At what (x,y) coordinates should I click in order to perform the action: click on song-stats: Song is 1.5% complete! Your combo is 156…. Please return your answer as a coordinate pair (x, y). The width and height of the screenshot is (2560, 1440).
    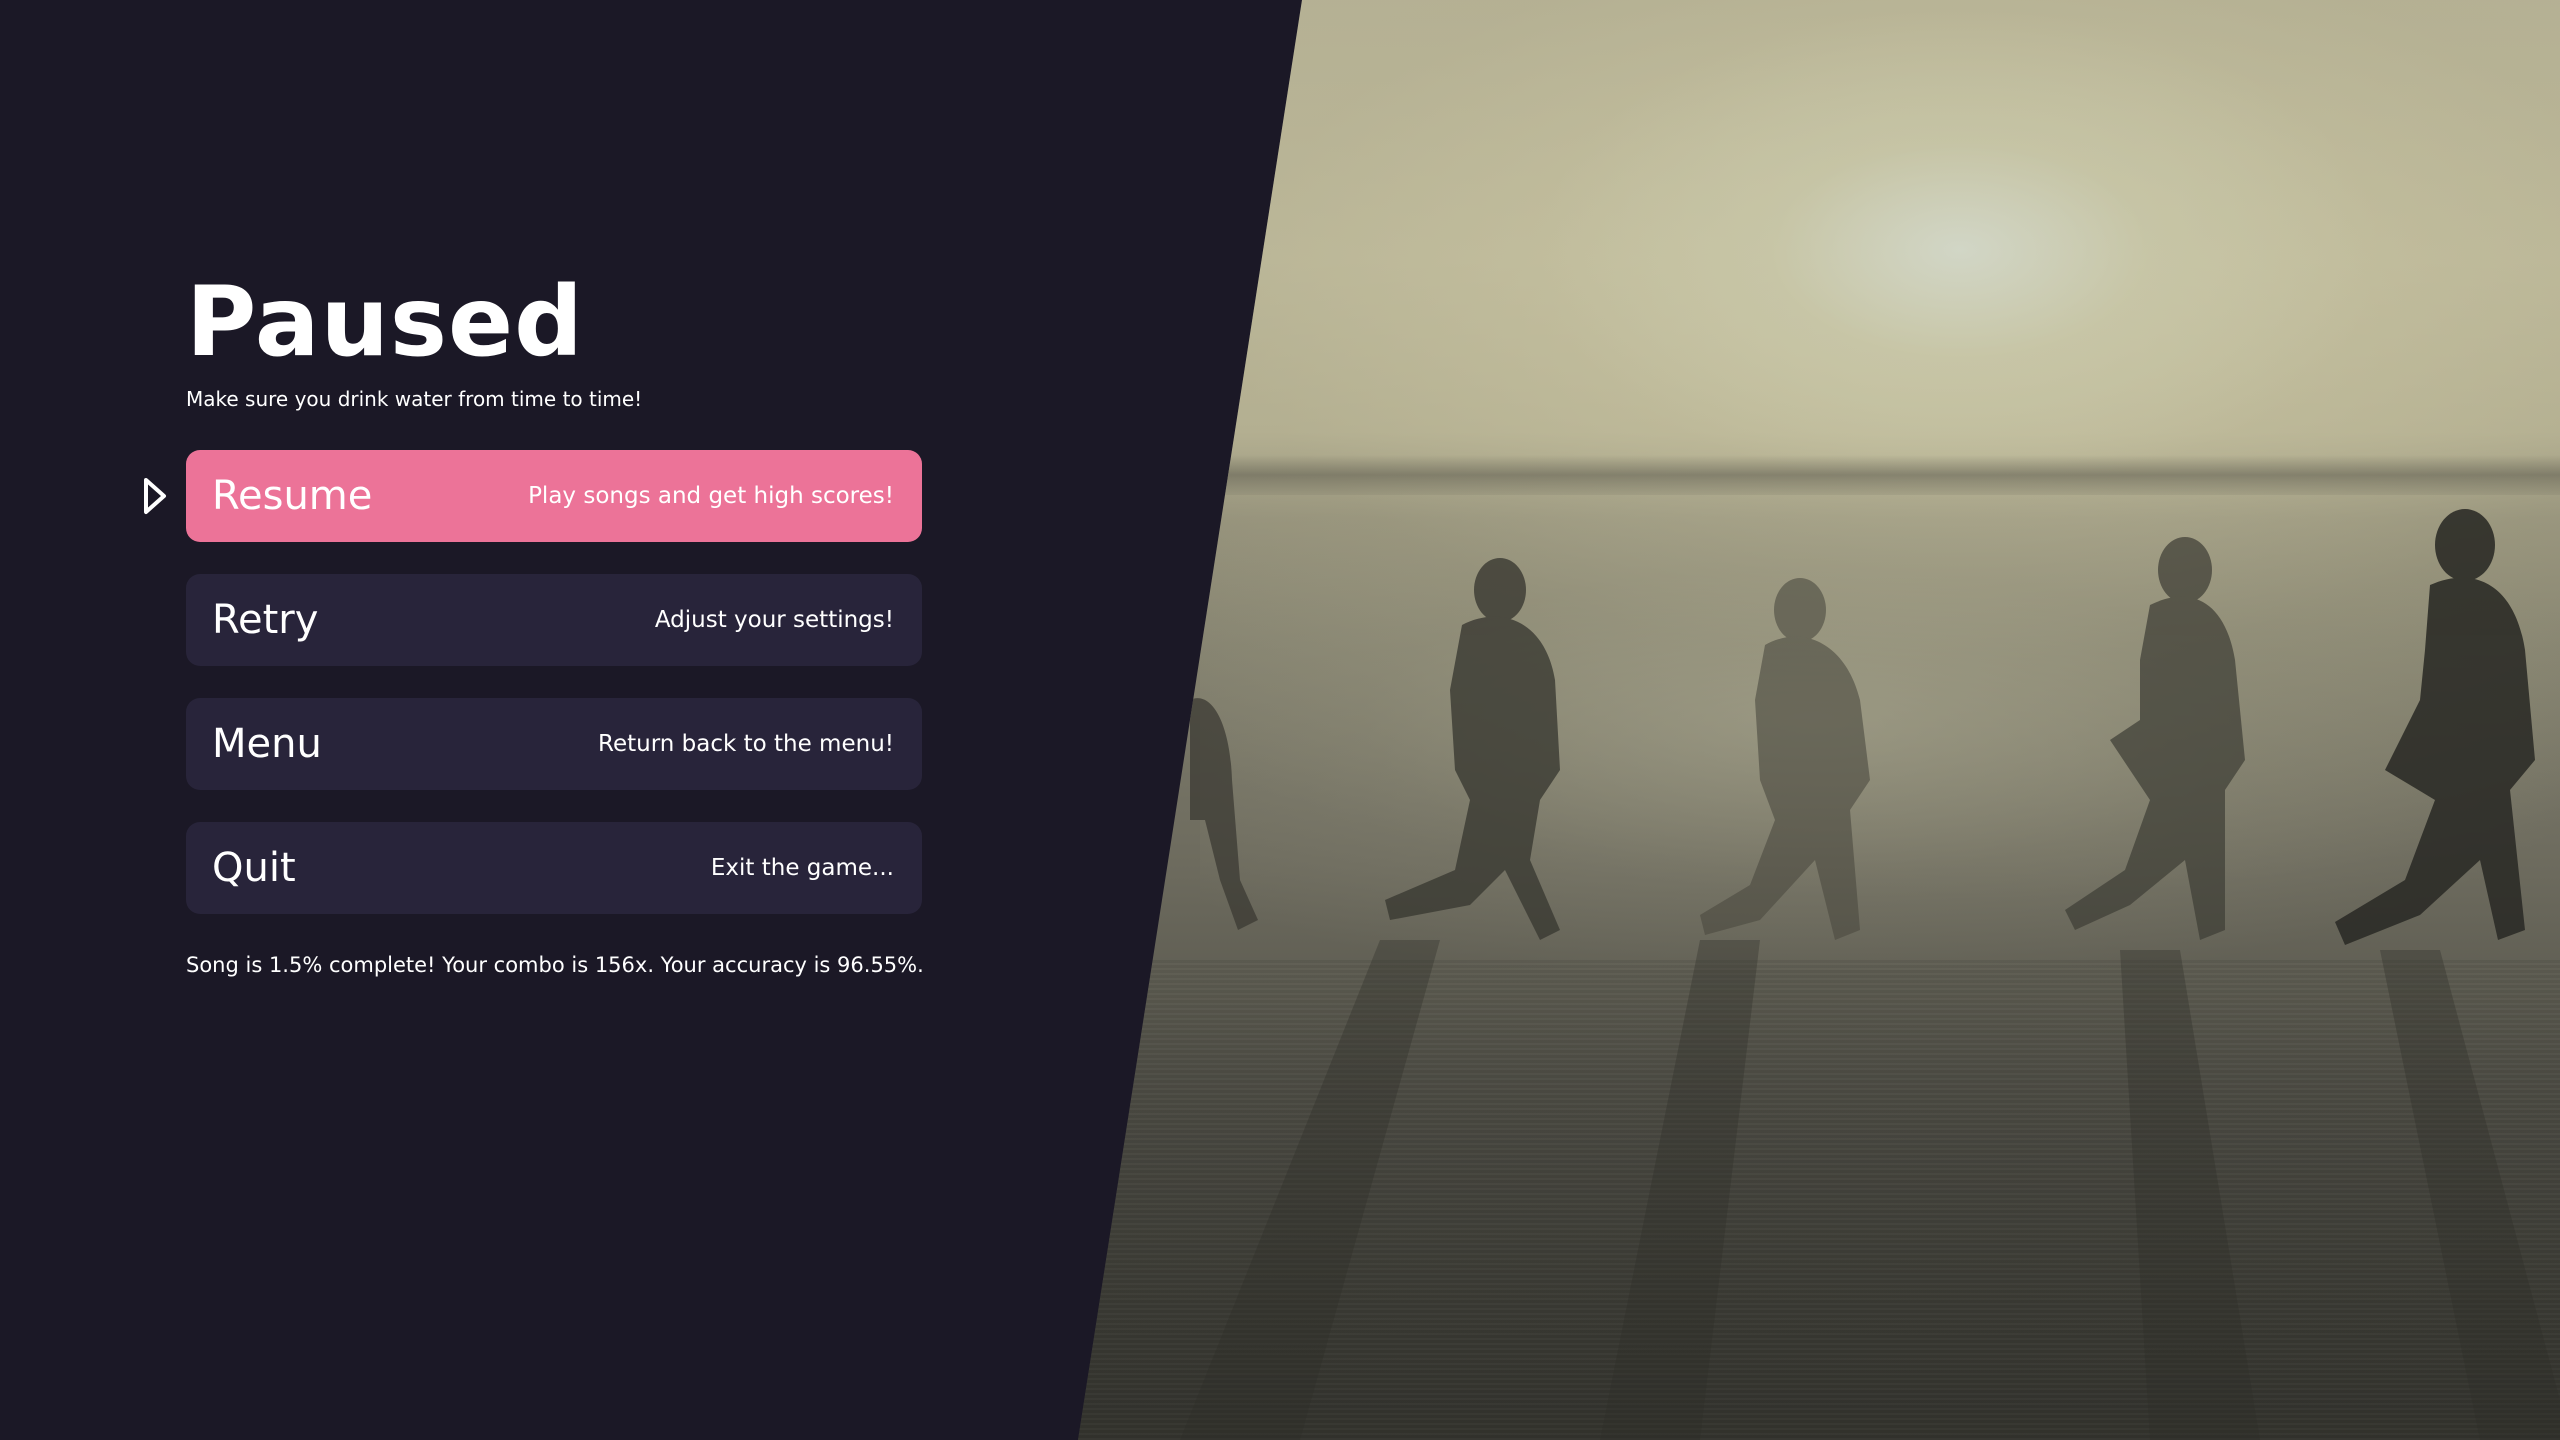
    Looking at the image, I should click on (555, 965).